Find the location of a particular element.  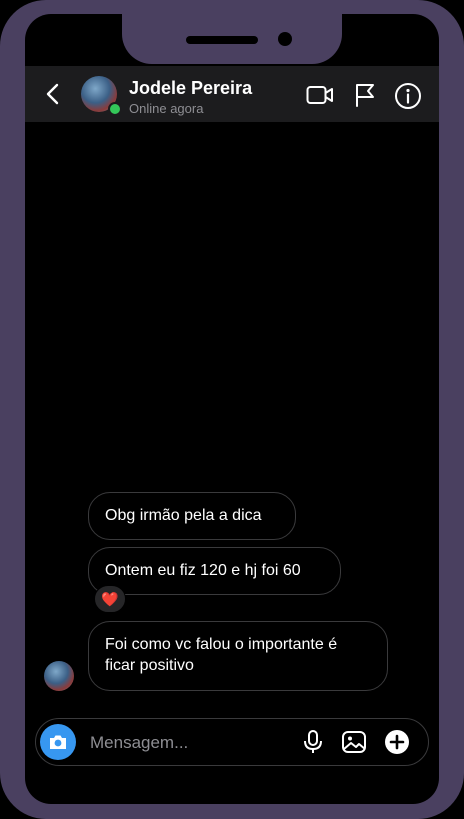

speaker is located at coordinates (222, 40).